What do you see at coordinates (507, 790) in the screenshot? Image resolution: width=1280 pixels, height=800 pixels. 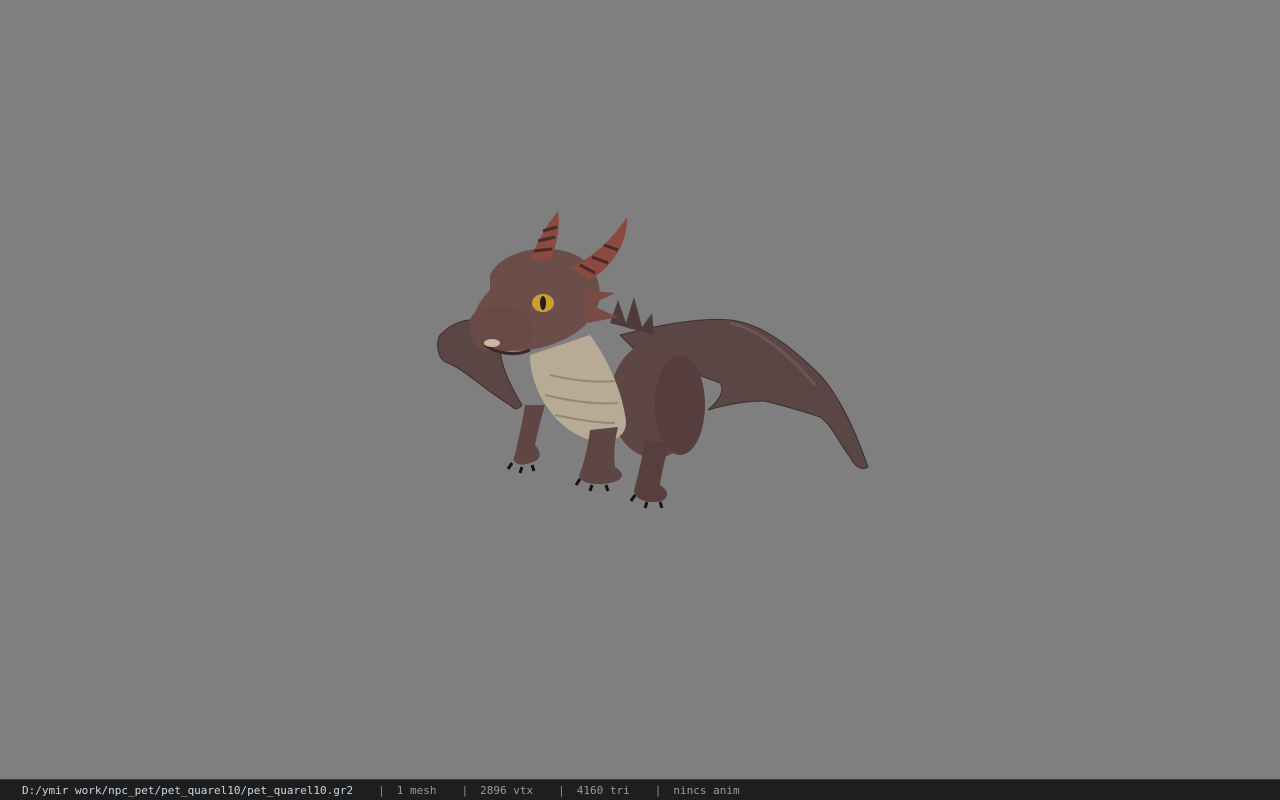 I see `vertex-count: 2896 vtx` at bounding box center [507, 790].